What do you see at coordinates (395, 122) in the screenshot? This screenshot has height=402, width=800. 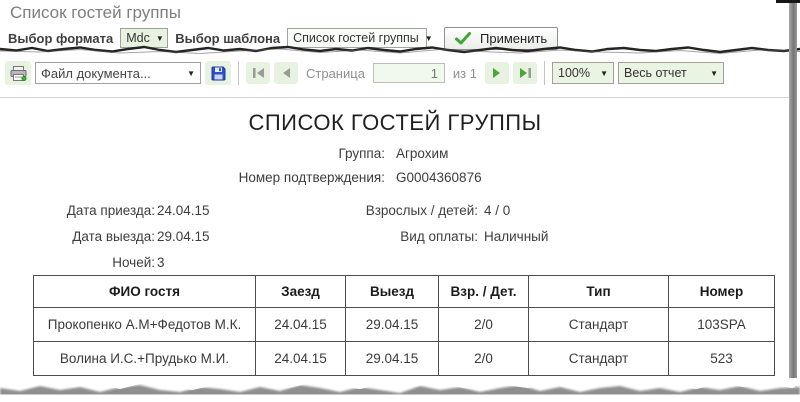 I see `report-title: СПИСОК ГОСТЕЙ ГРУППЫ` at bounding box center [395, 122].